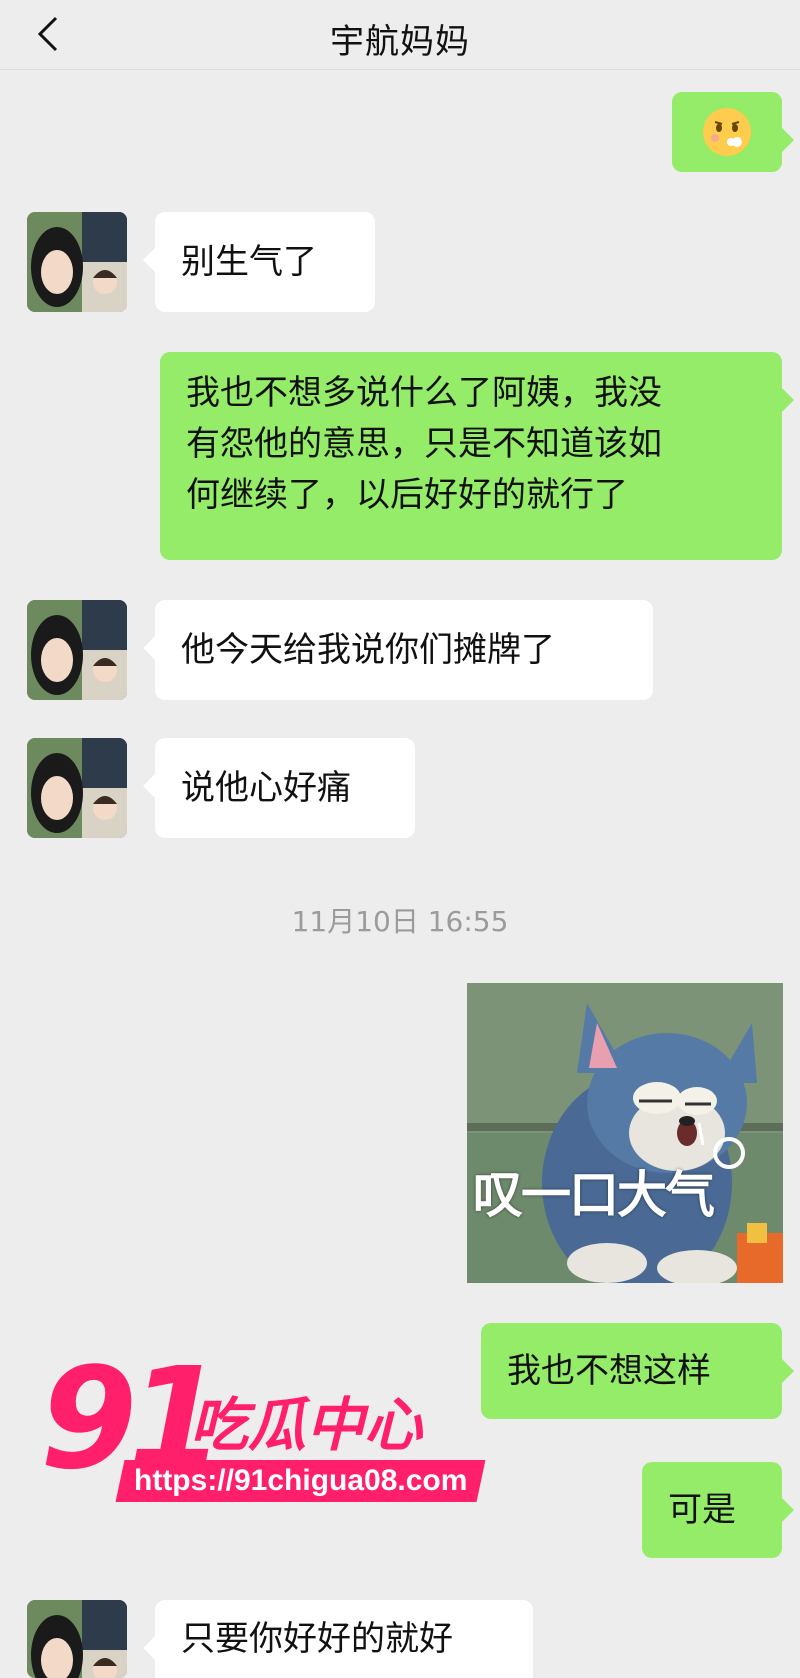 This screenshot has width=800, height=1678. I want to click on chat-title: 宇航妈妈, so click(400, 42).